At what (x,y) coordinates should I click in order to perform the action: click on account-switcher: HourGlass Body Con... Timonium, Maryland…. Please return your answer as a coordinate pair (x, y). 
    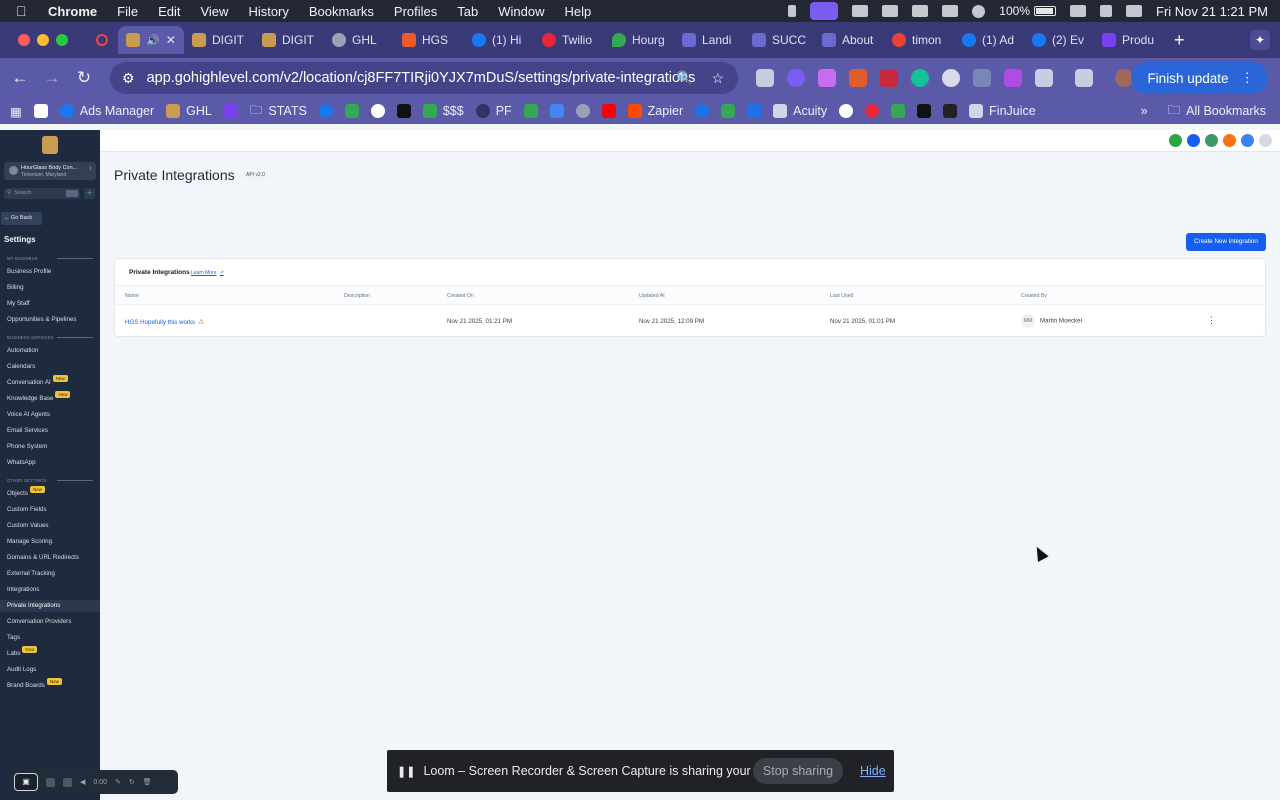
    Looking at the image, I should click on (50, 171).